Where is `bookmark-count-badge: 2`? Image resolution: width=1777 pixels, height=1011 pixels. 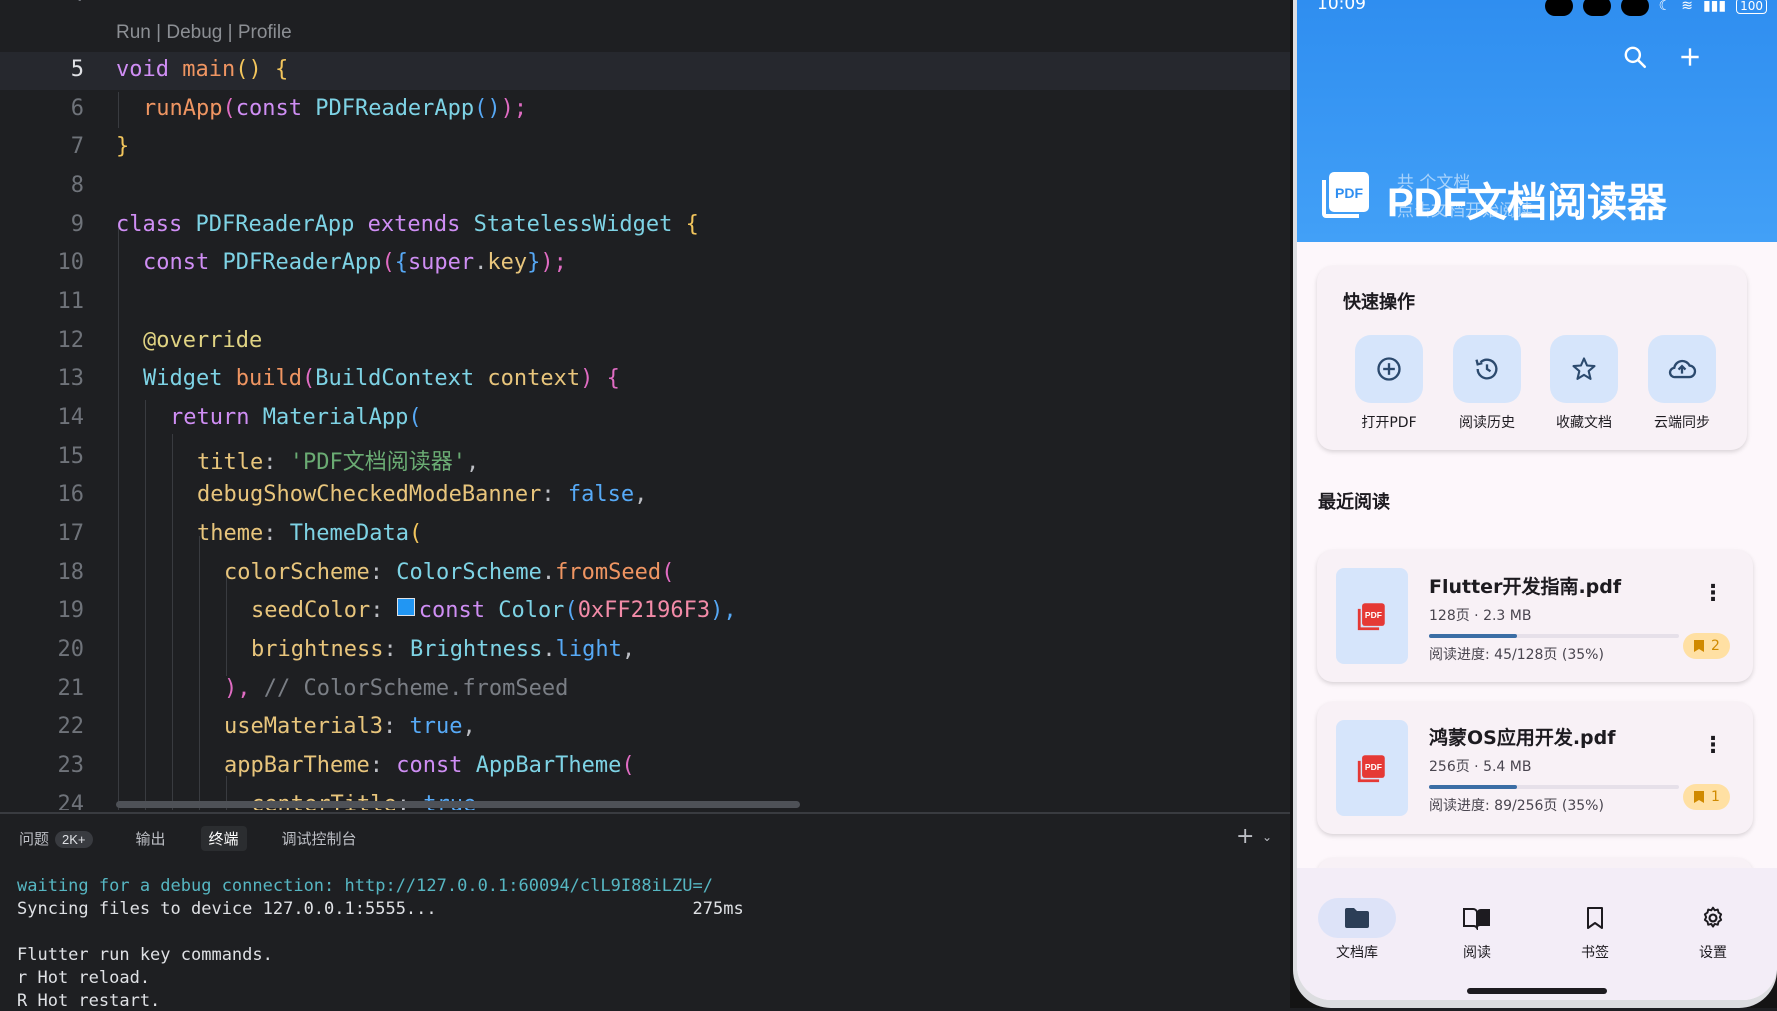
bookmark-count-badge: 2 is located at coordinates (1706, 646).